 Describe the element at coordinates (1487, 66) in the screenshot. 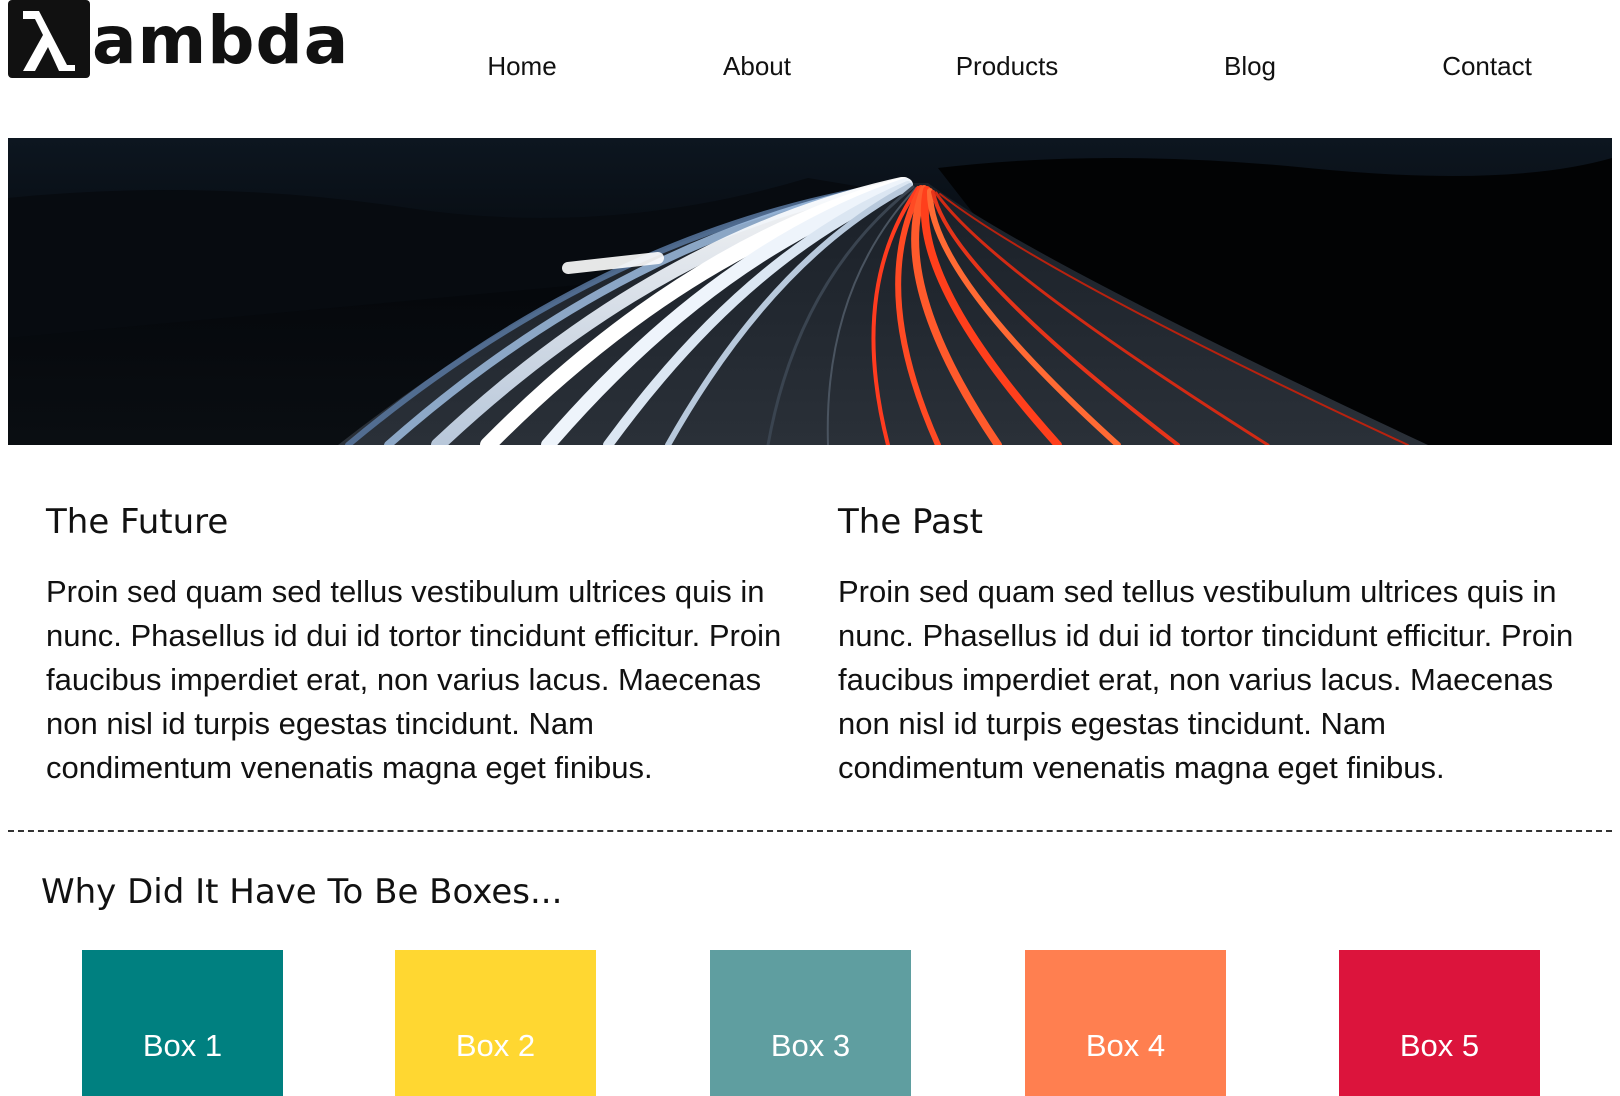

I see `nav-link-contact: Contact` at that location.